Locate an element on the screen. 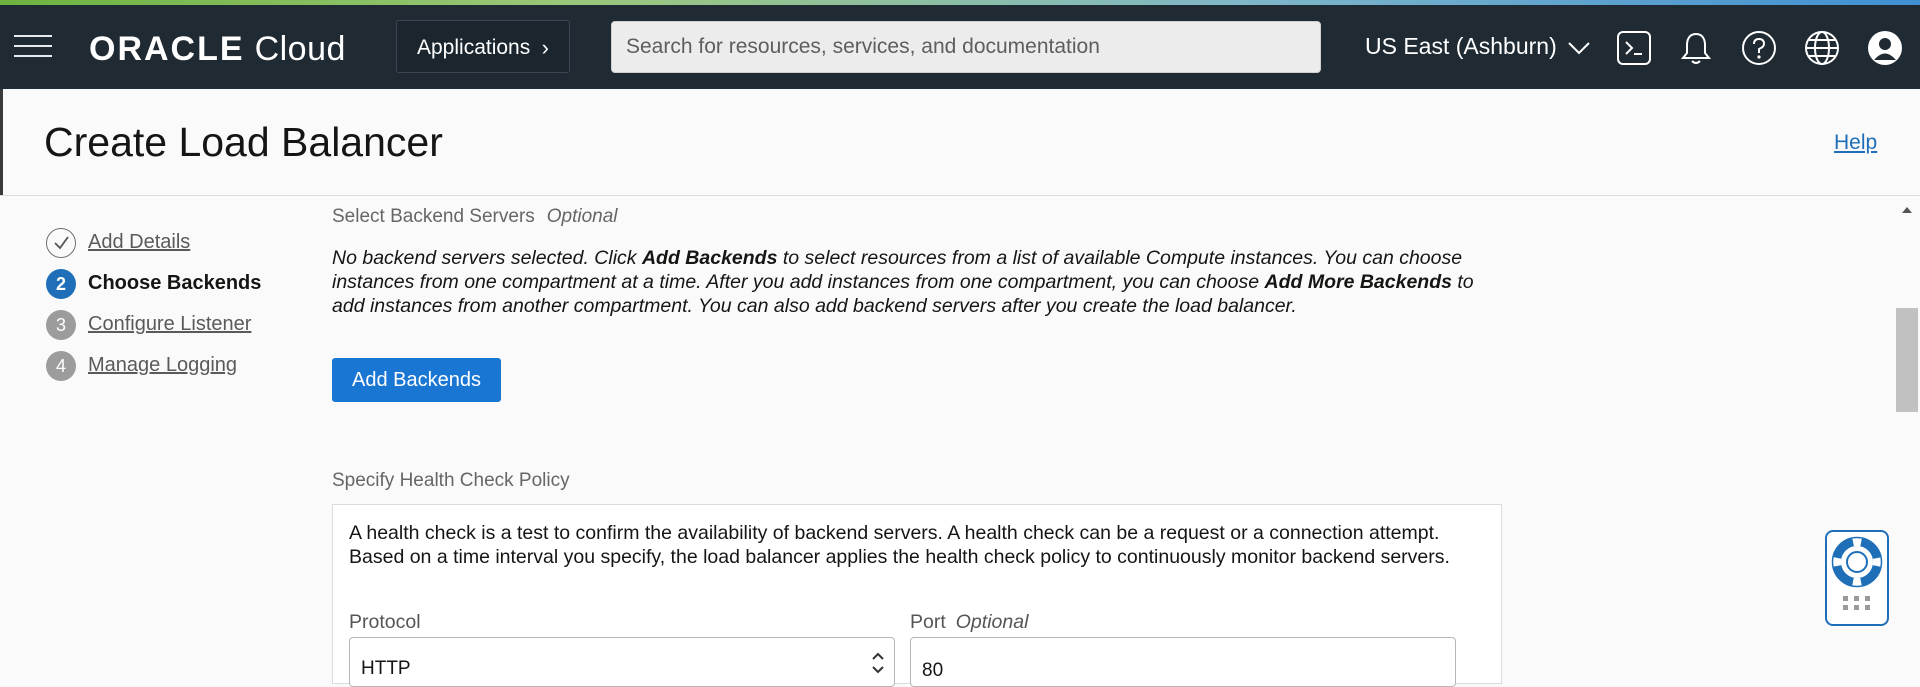 The width and height of the screenshot is (1920, 687). step-number: 2 is located at coordinates (61, 284).